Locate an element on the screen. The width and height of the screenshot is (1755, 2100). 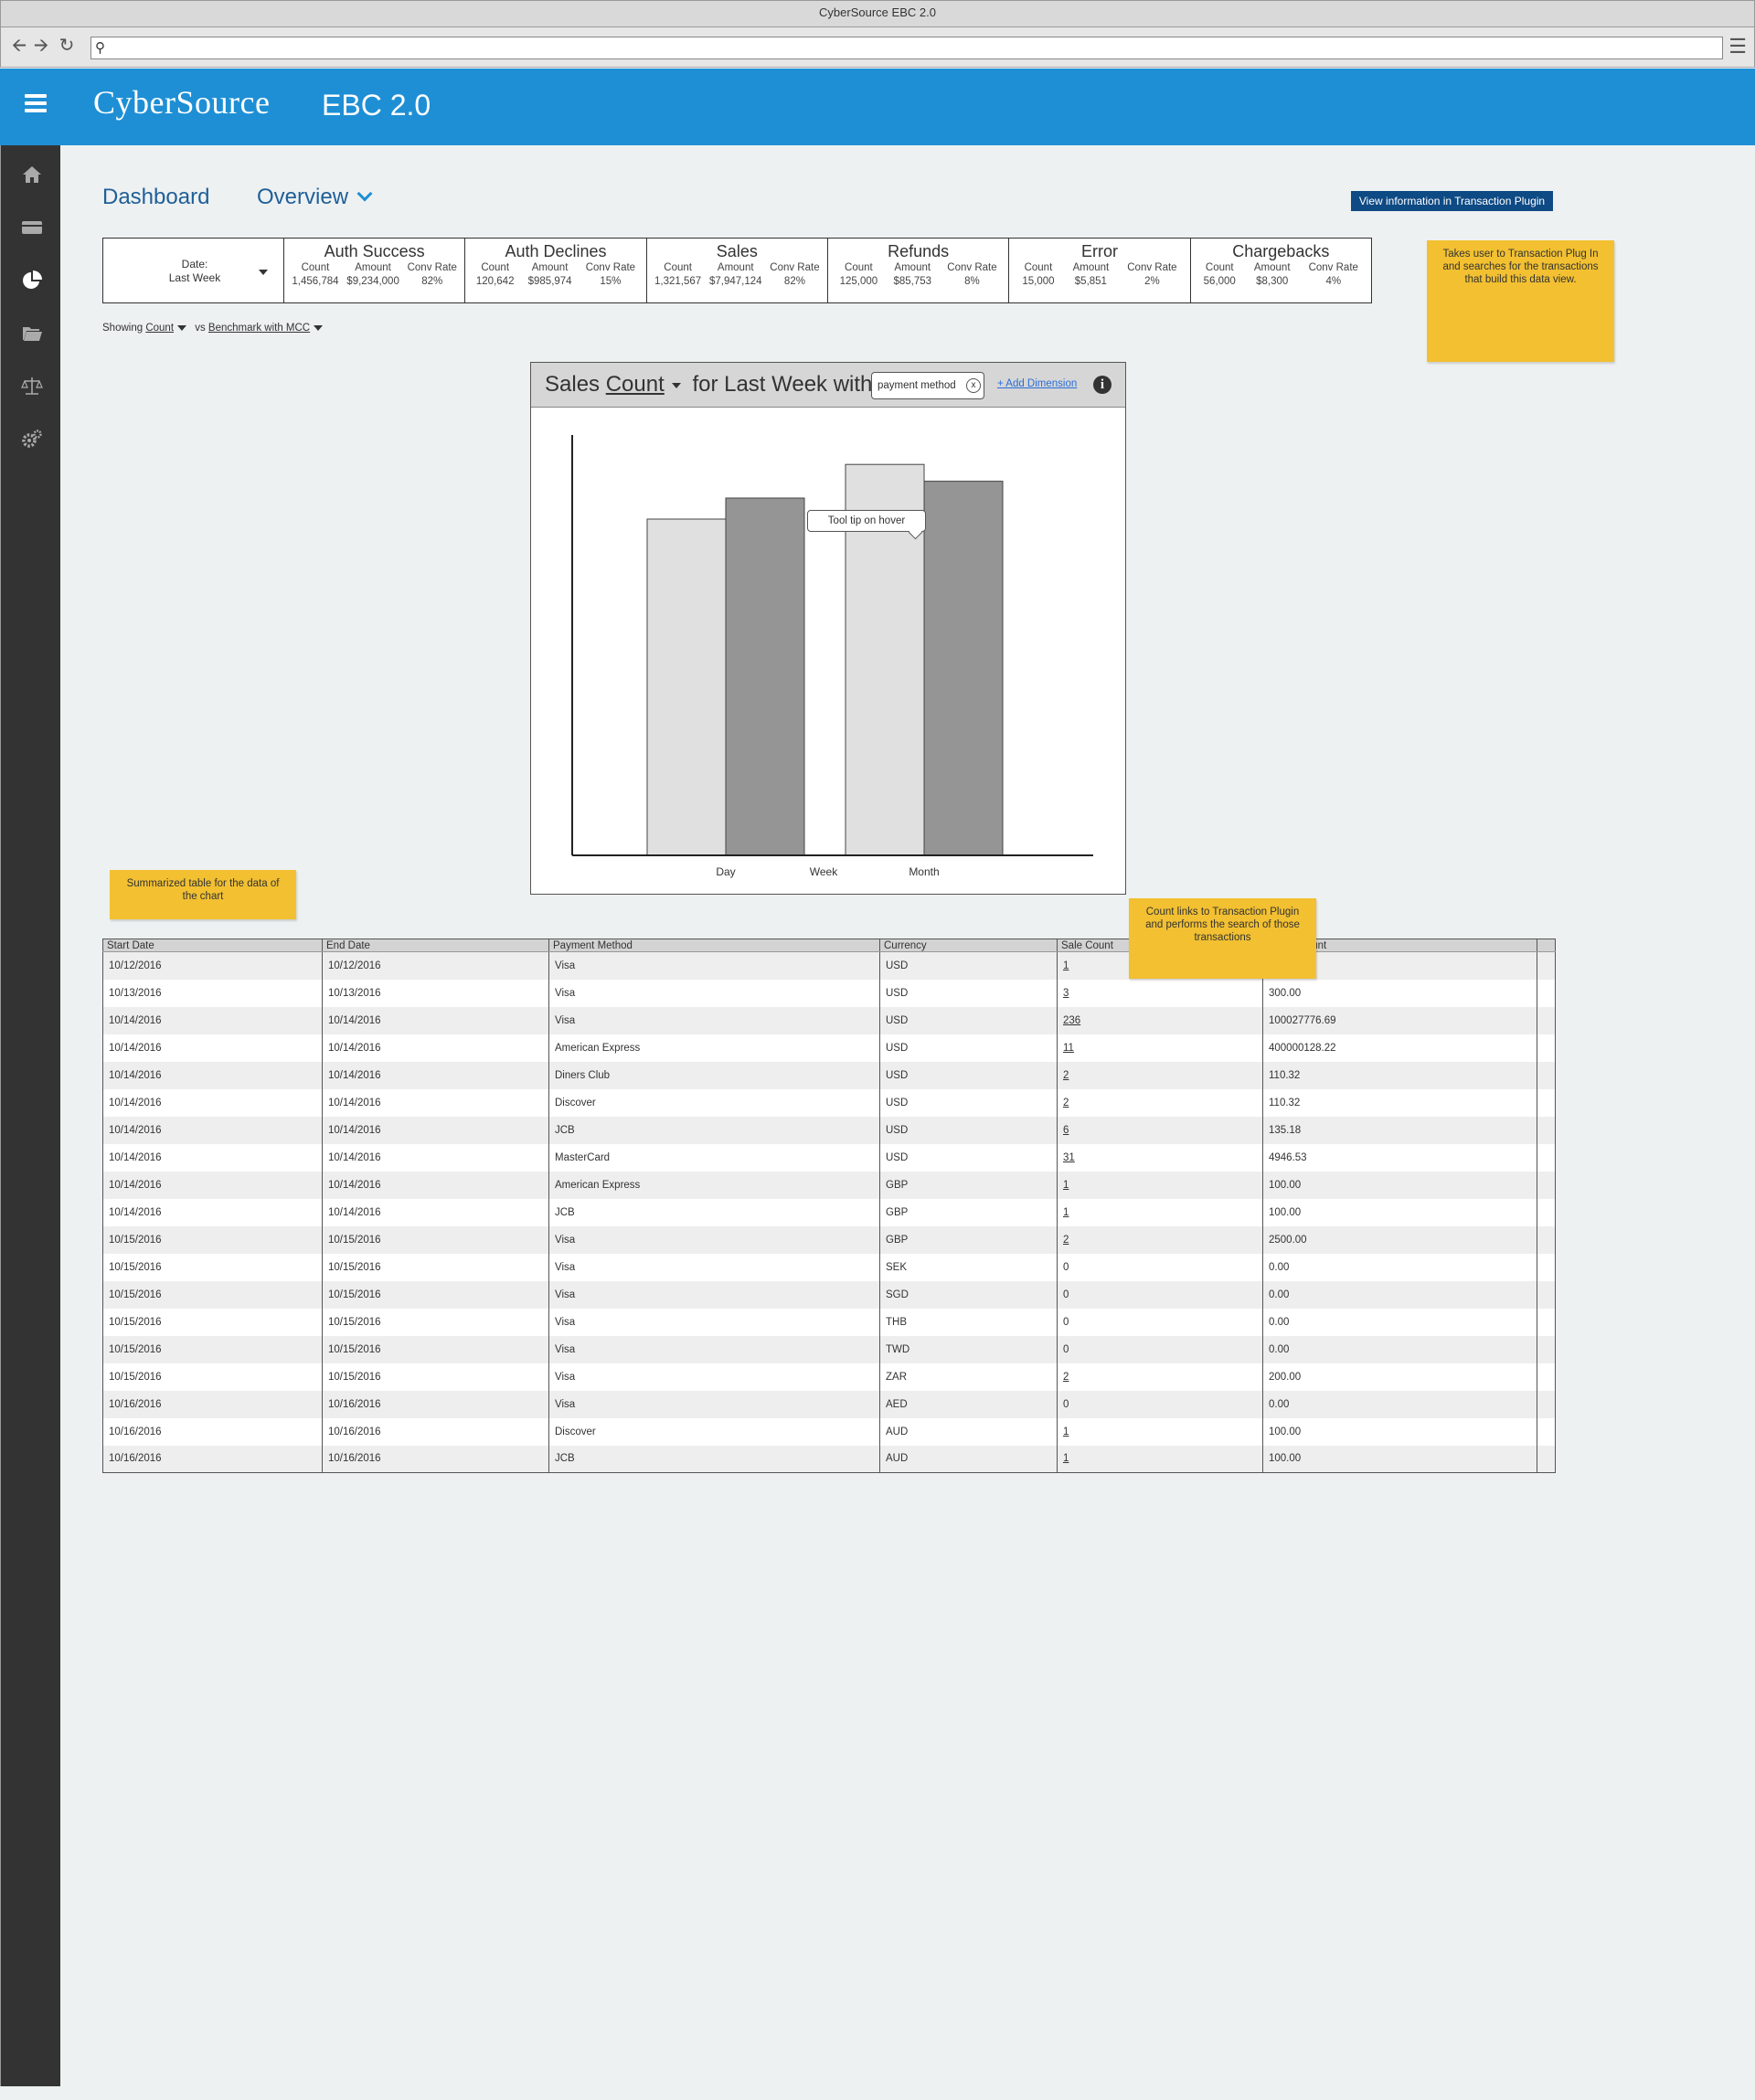
benchmark-selector: Benchmark with MCC is located at coordinates (259, 328).